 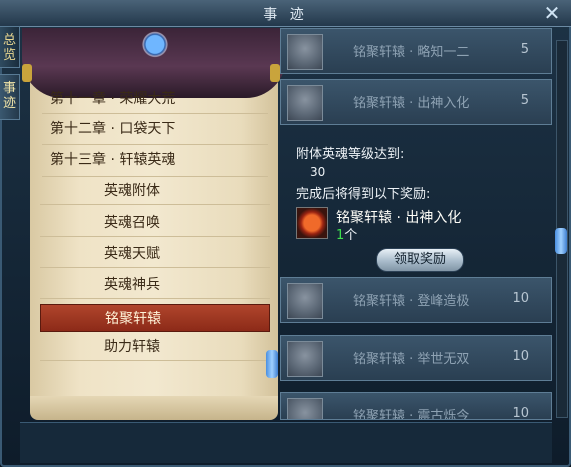 I want to click on chapter-13: 第十三章 · 轩辕英魂, so click(x=155, y=160).